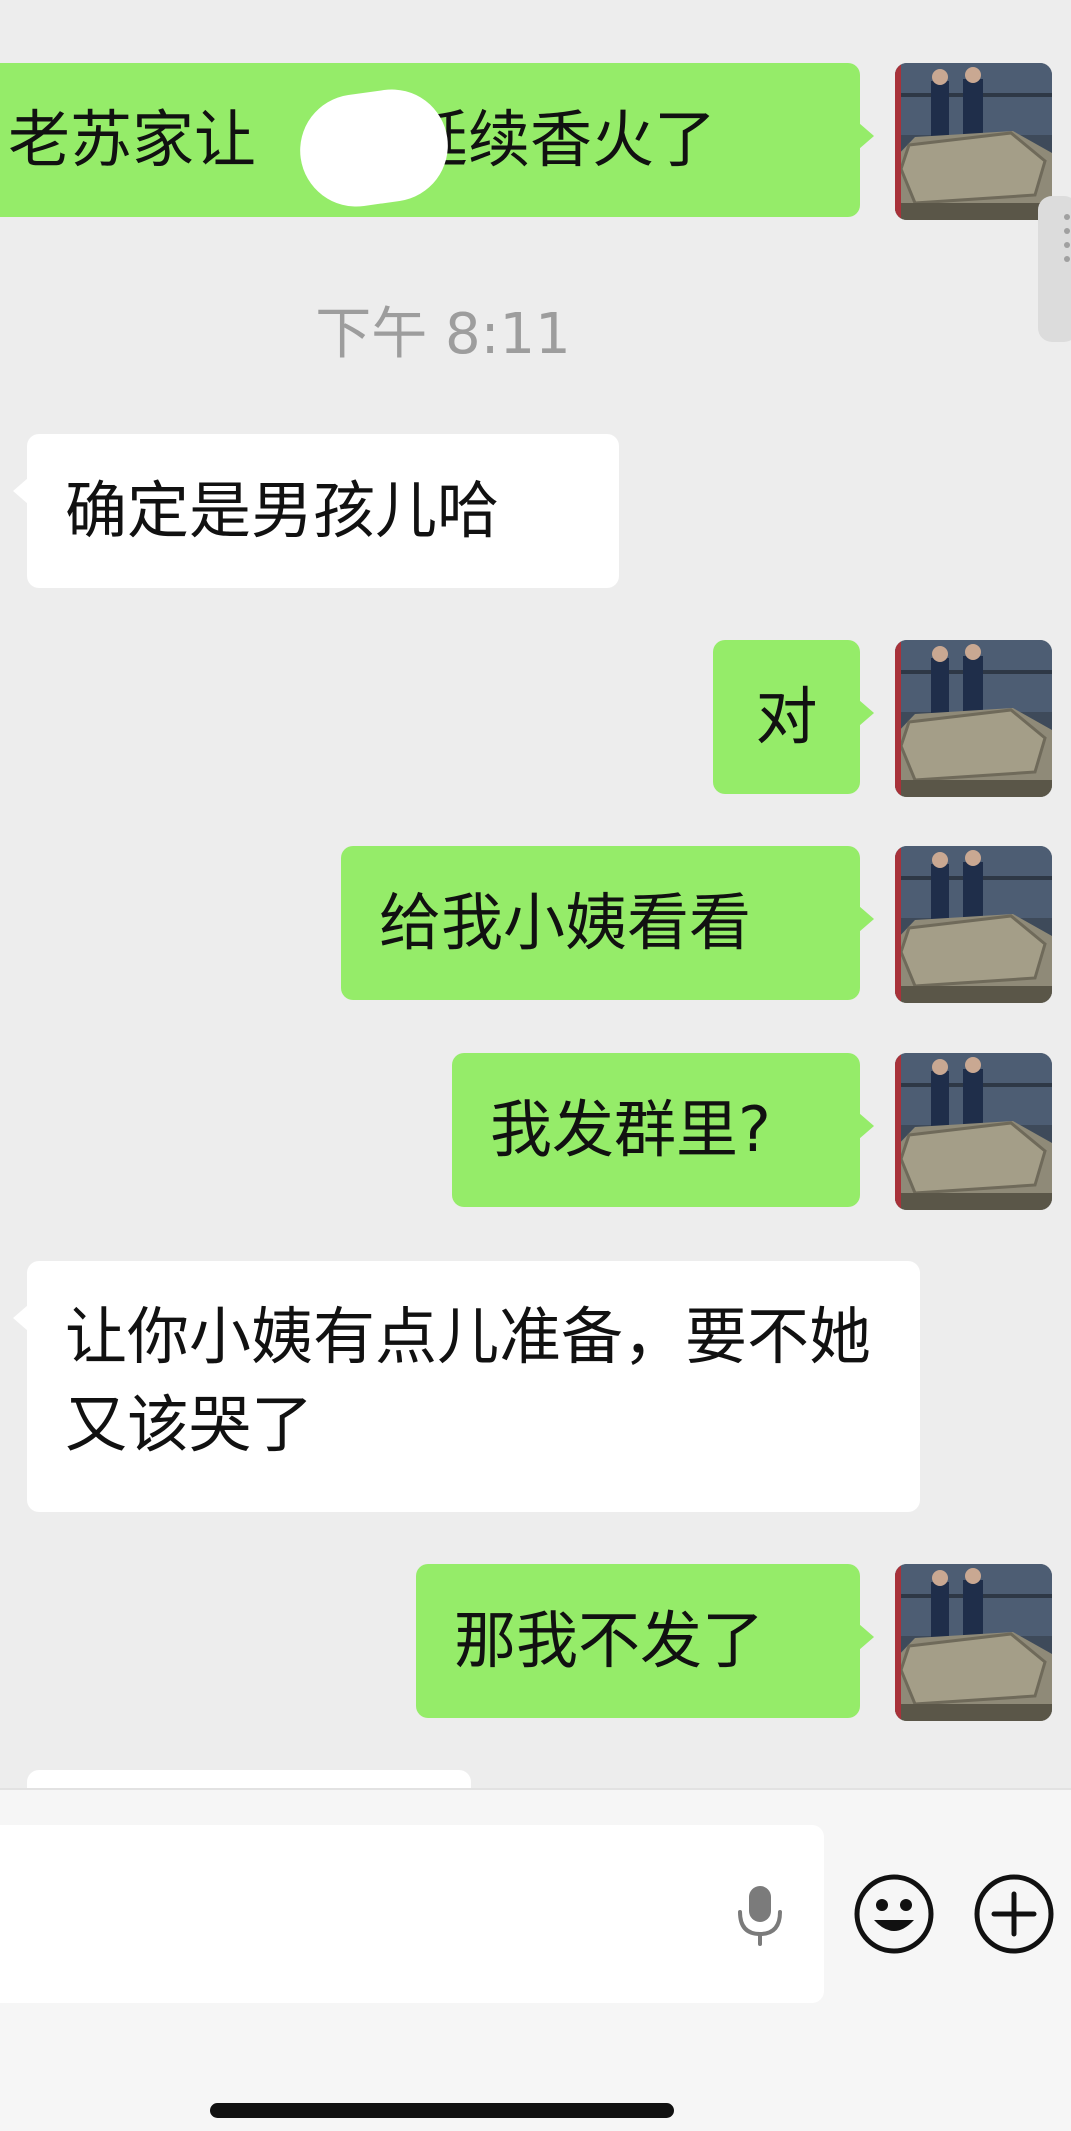 This screenshot has width=1071, height=2131. I want to click on incoming-message-bubble: 确定是男孩儿哈, so click(316, 511).